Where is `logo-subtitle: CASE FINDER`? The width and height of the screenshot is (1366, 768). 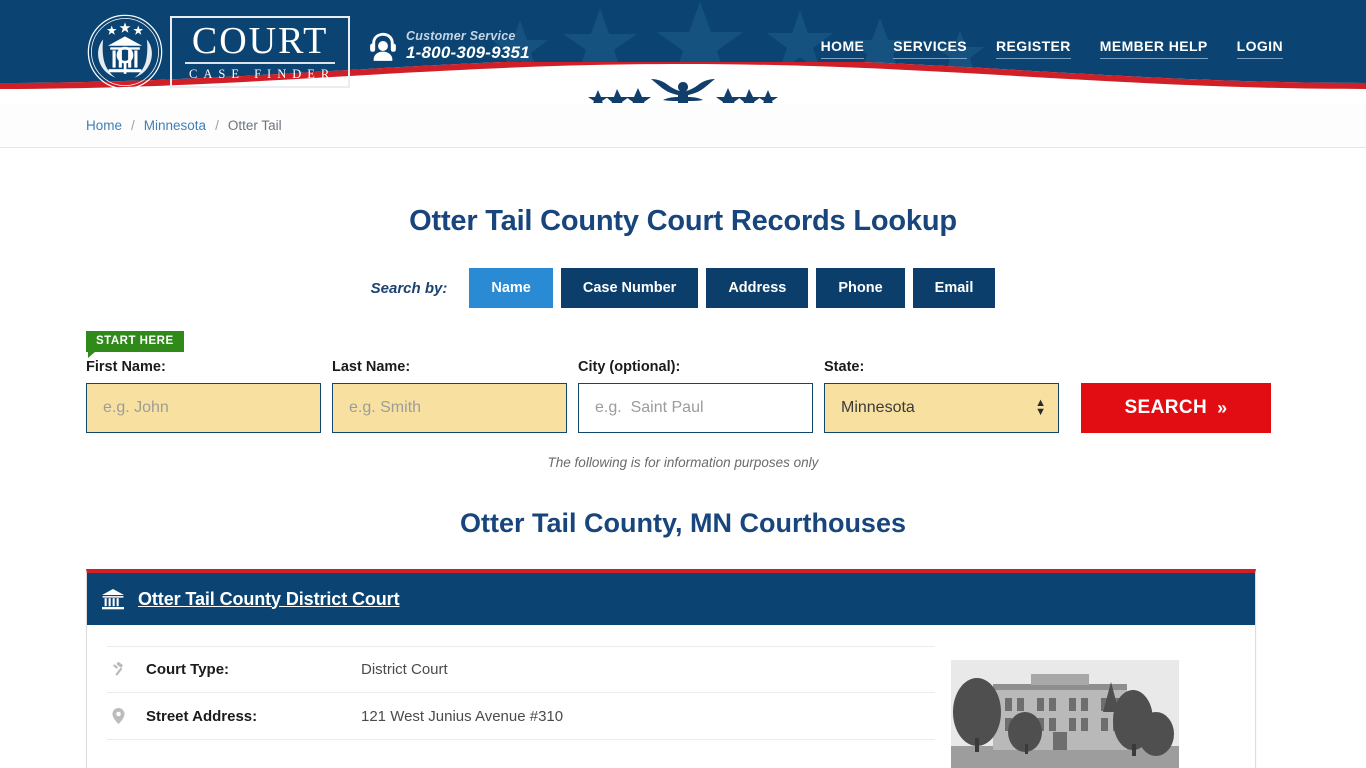
logo-subtitle: CASE FINDER is located at coordinates (262, 74).